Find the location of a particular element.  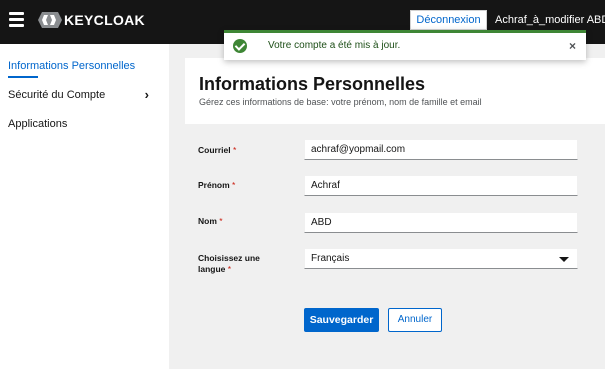

logout-button: Déconnexion is located at coordinates (448, 20).